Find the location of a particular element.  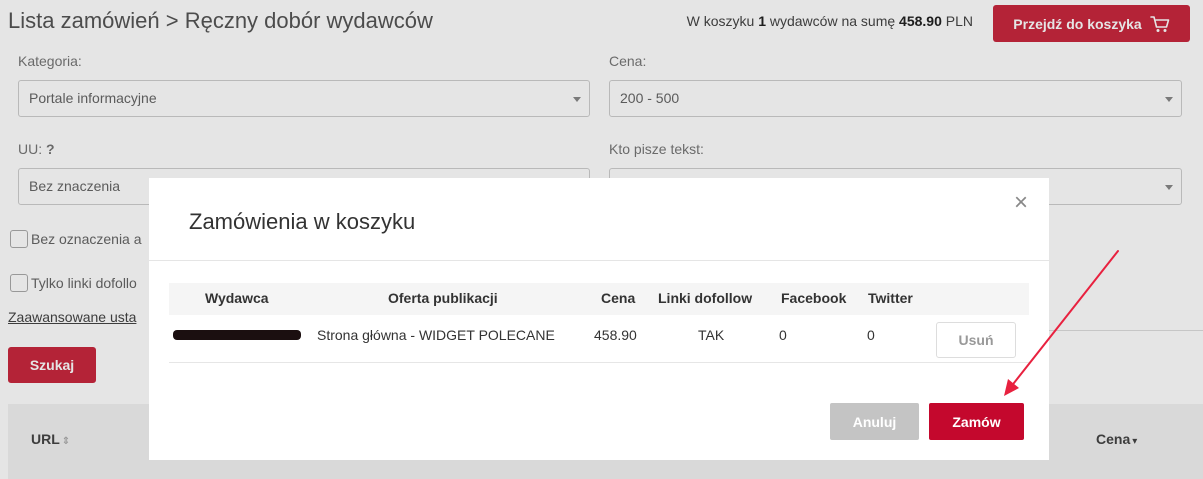

modal-title: Zamówienia w koszyku is located at coordinates (302, 221).